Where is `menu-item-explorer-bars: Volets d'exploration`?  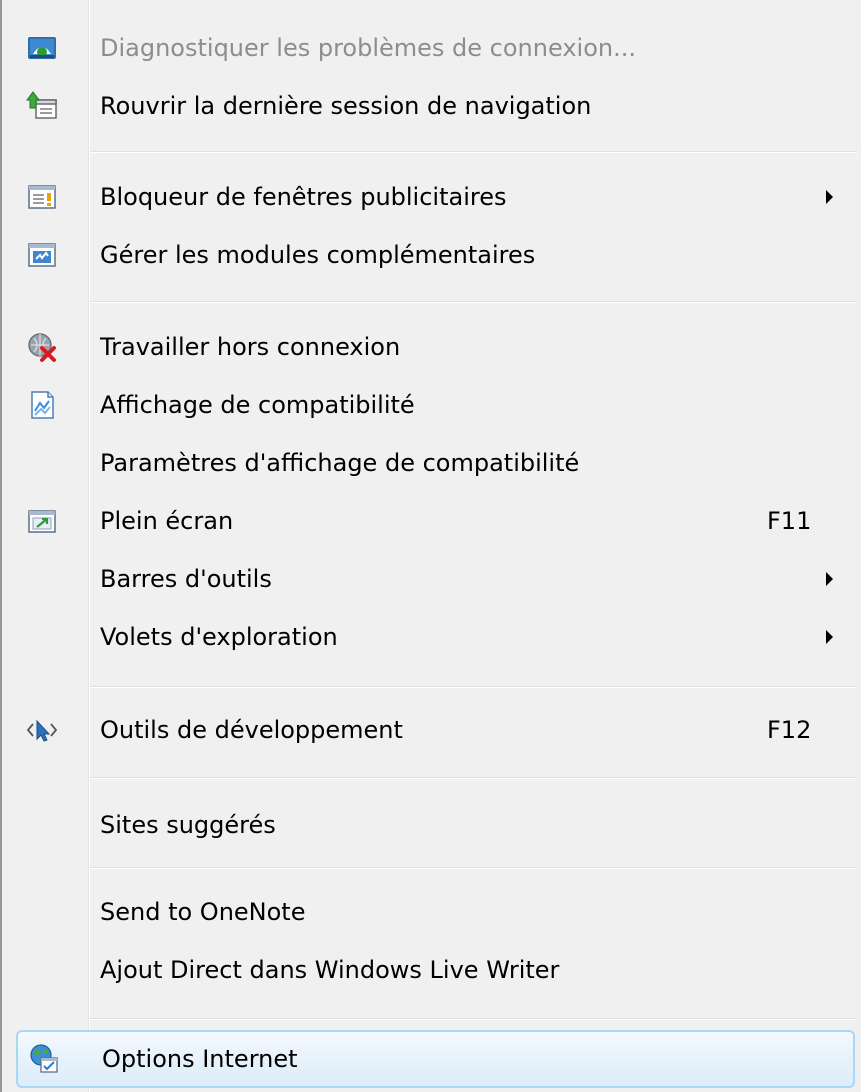
menu-item-explorer-bars: Volets d'exploration is located at coordinates (431, 637).